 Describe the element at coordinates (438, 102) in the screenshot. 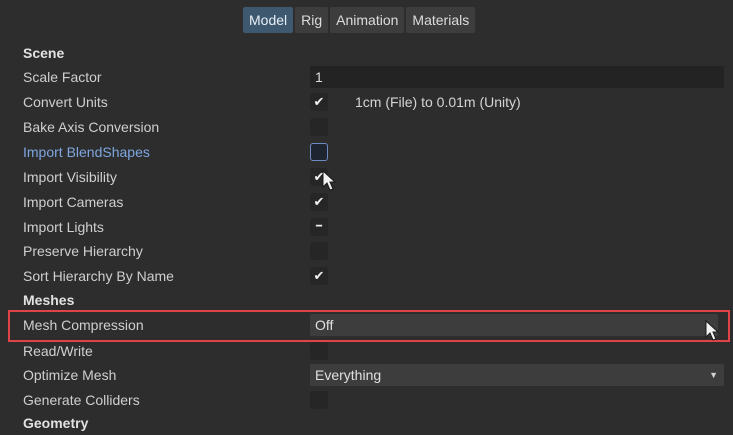

I see `convert-units-note: 1cm (File) to 0.01m (Unity)` at that location.